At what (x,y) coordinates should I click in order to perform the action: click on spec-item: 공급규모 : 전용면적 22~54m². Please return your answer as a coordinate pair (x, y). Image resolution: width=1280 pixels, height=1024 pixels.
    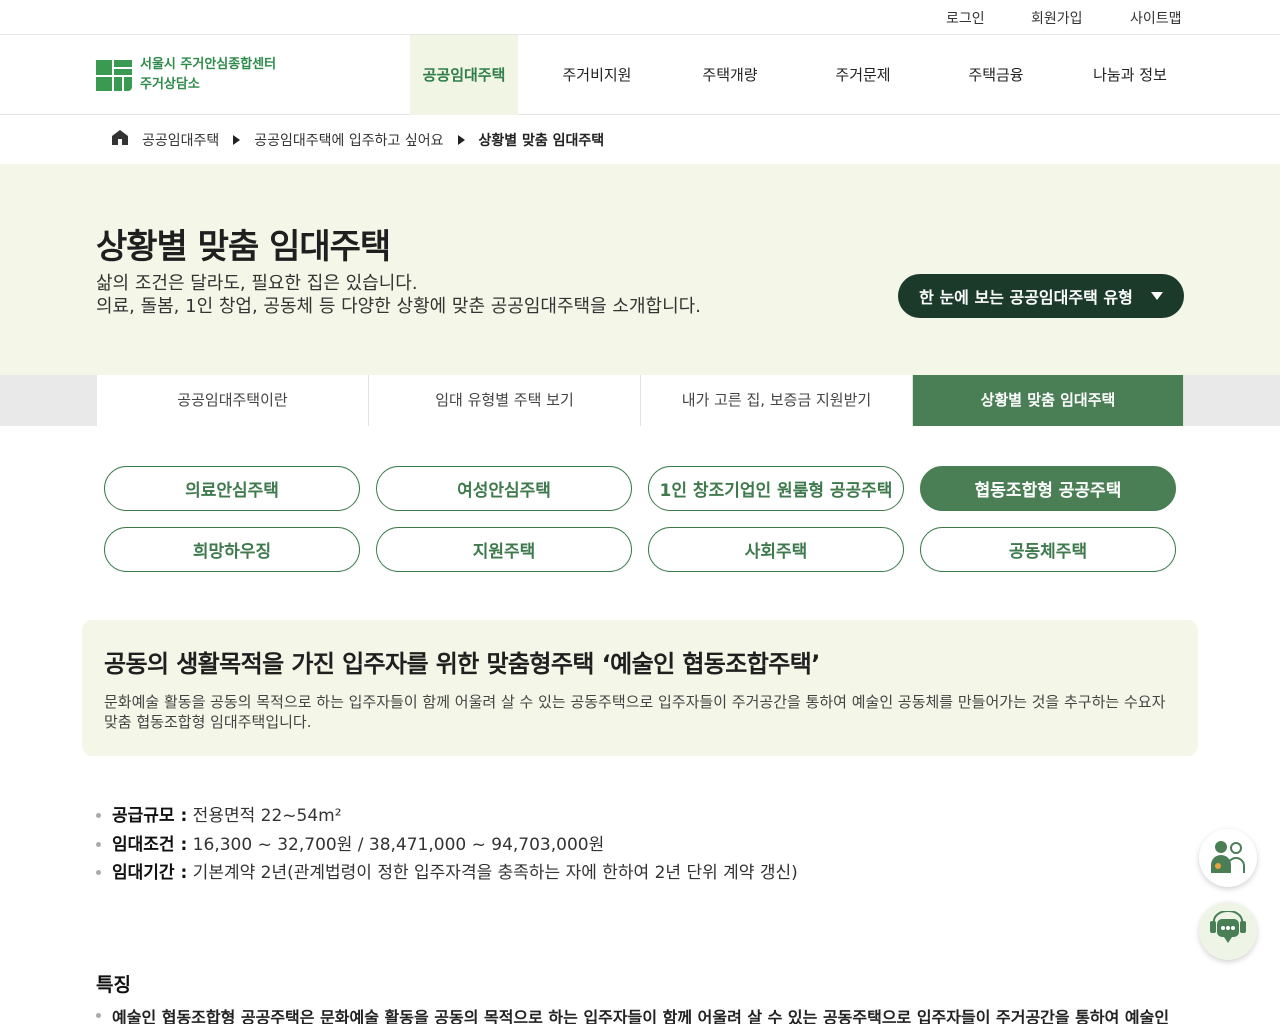
    Looking at the image, I should click on (447, 818).